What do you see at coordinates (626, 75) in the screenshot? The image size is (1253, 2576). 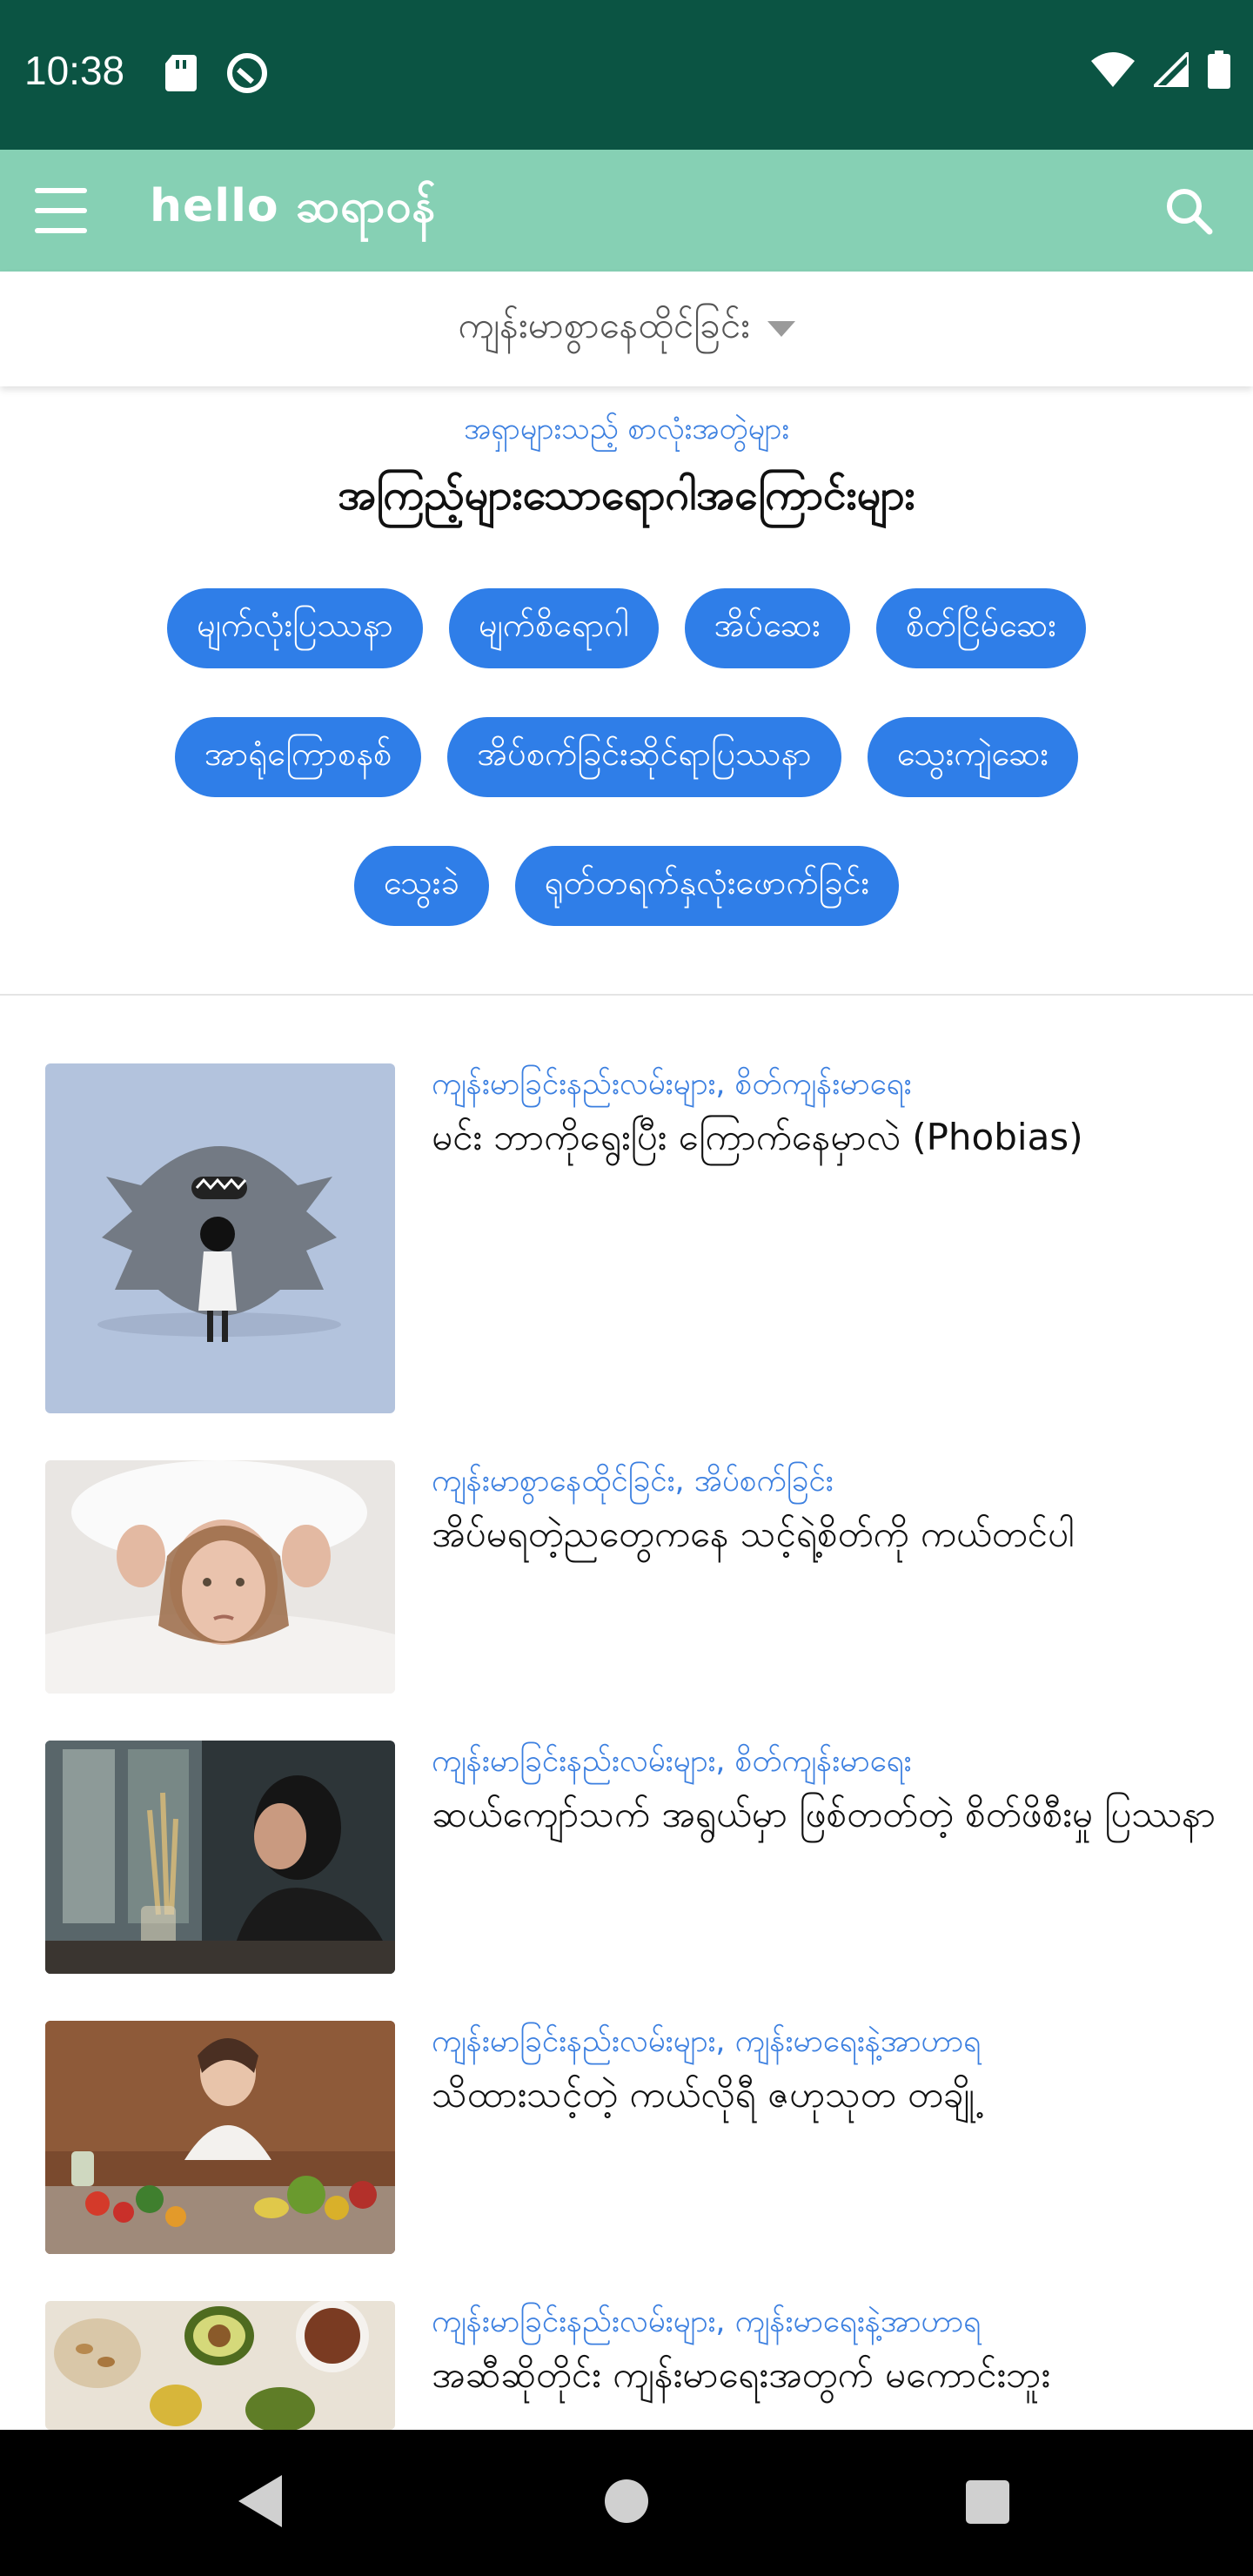 I see `status-bar: 10:38` at bounding box center [626, 75].